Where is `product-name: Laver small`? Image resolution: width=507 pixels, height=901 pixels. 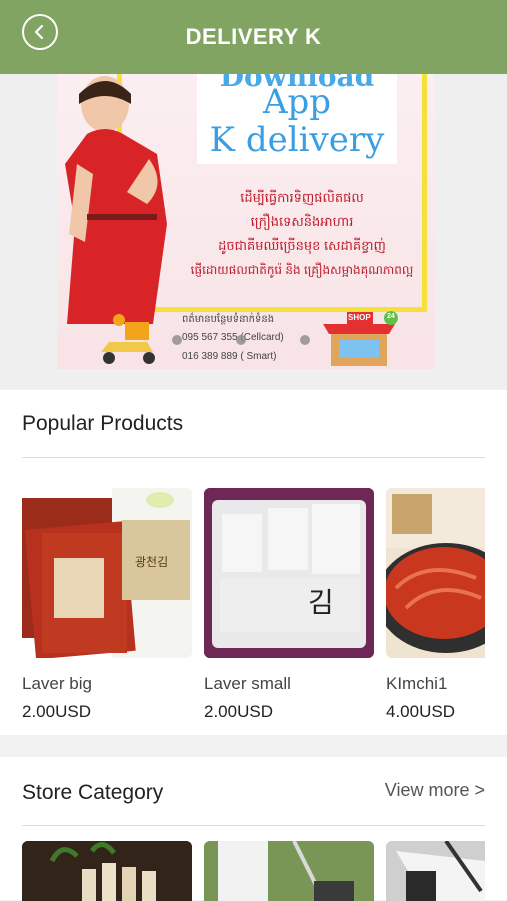
product-name: Laver small is located at coordinates (247, 683).